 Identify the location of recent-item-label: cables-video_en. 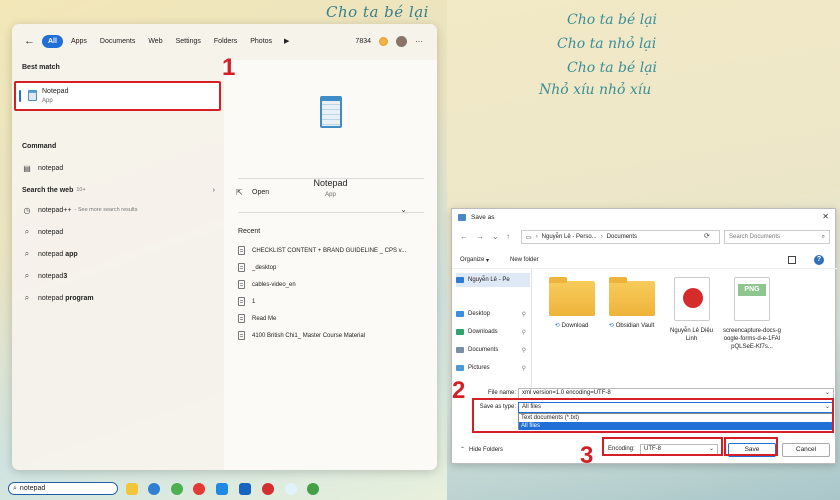
(274, 284).